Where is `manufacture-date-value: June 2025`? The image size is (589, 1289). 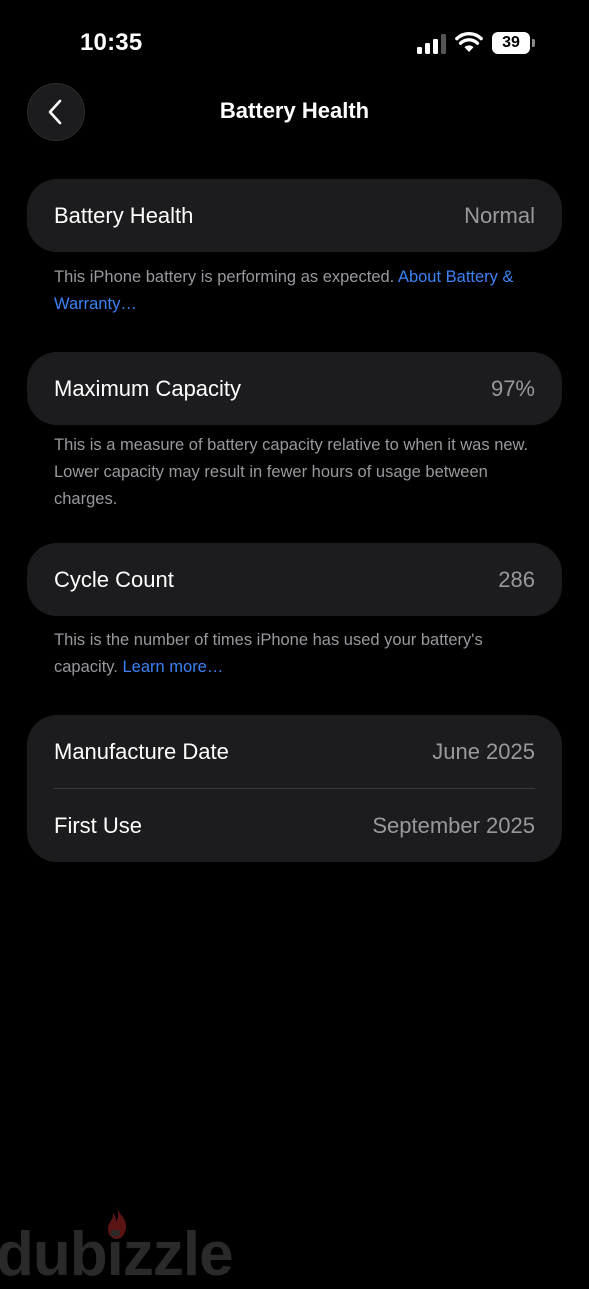
manufacture-date-value: June 2025 is located at coordinates (483, 751).